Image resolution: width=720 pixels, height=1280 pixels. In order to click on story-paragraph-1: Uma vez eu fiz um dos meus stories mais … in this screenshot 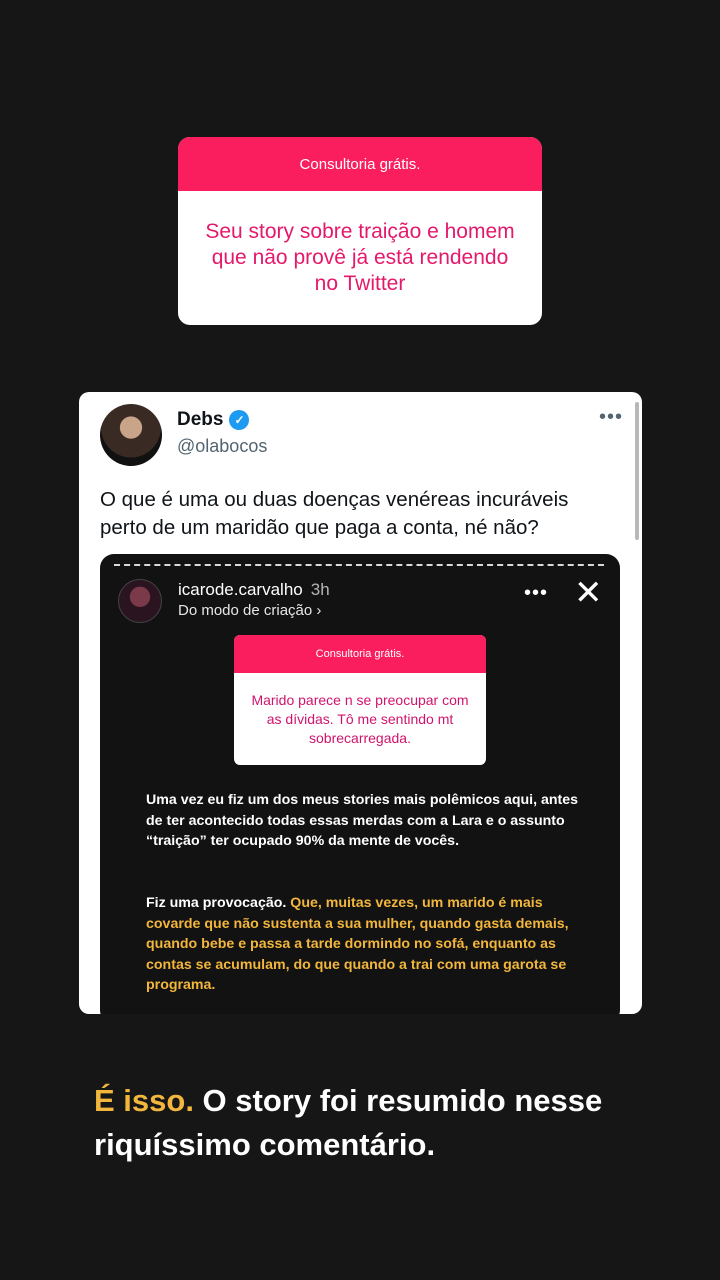, I will do `click(362, 820)`.